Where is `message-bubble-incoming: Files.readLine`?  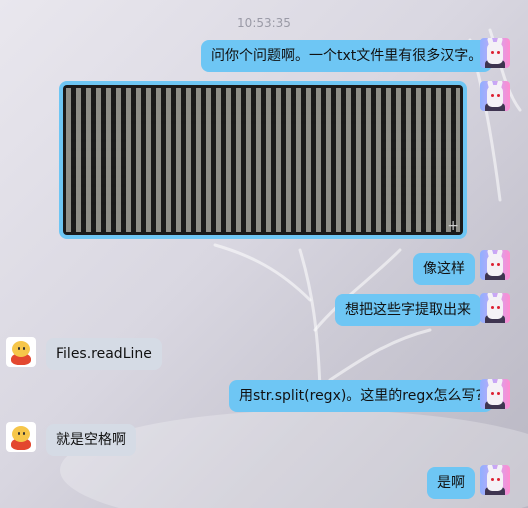
message-bubble-incoming: Files.readLine is located at coordinates (104, 354).